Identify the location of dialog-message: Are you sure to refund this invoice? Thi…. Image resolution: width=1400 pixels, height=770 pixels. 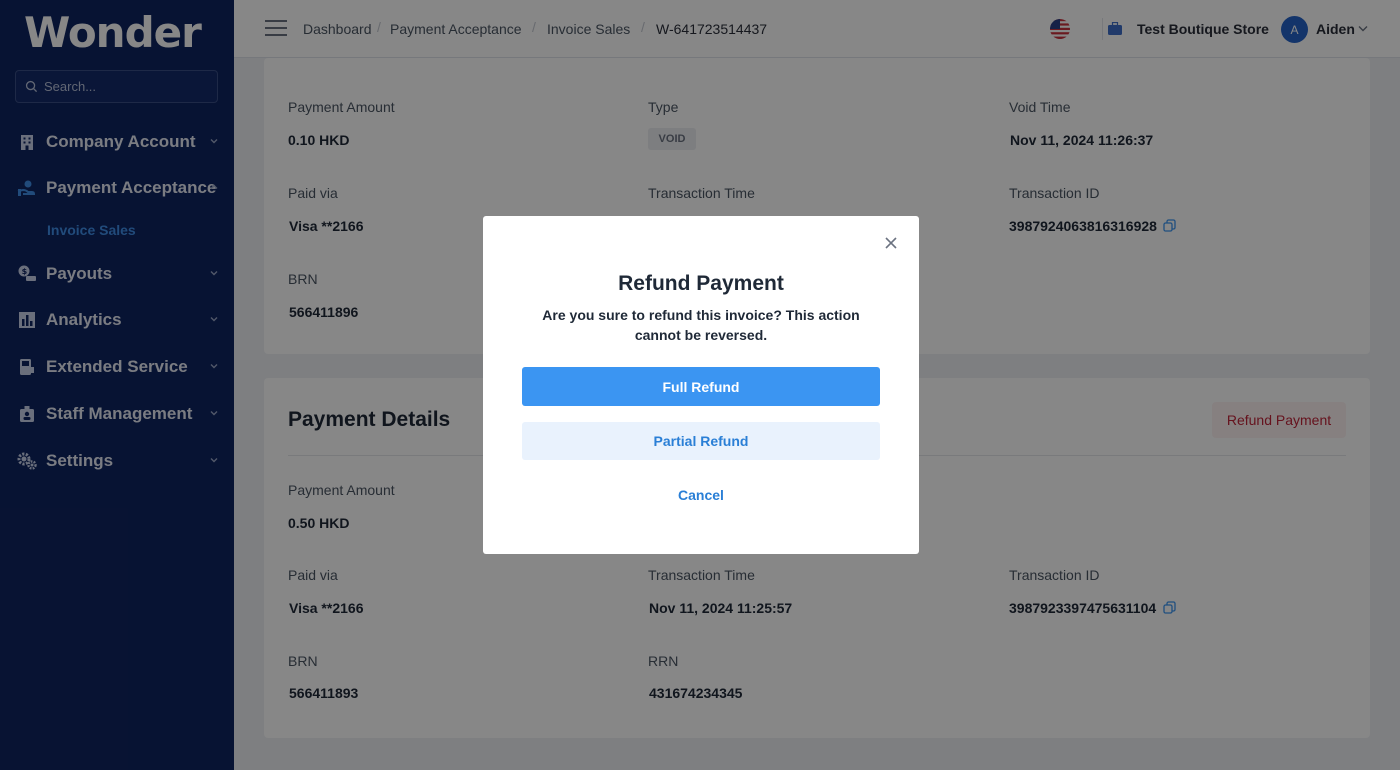
(701, 325).